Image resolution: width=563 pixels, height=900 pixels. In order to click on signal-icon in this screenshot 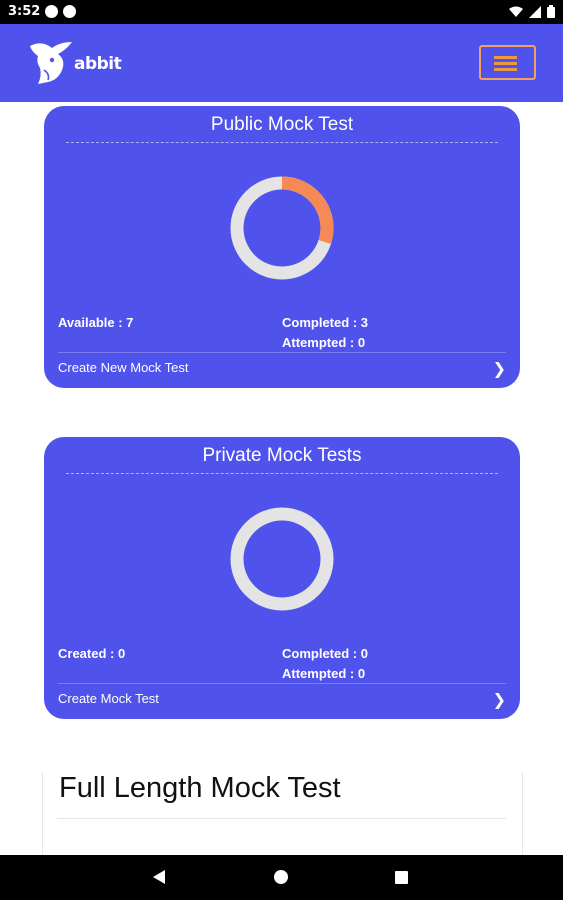, I will do `click(535, 11)`.